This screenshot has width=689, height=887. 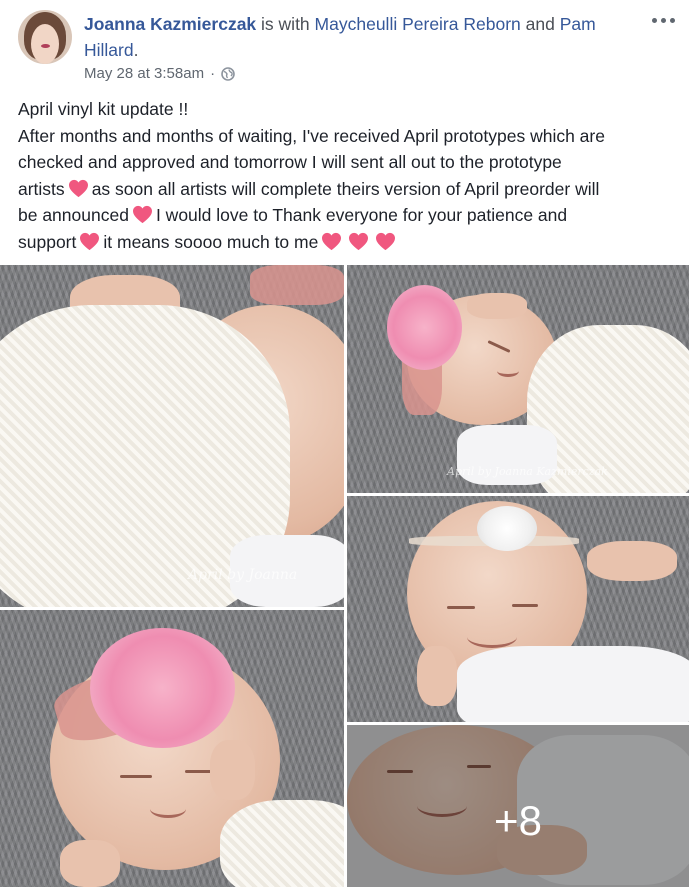 I want to click on author-name-link: Joanna Kazmierczak, so click(x=170, y=24).